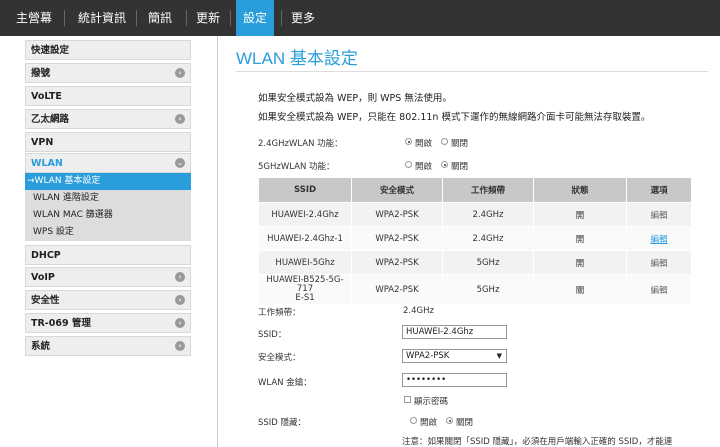 Image resolution: width=720 pixels, height=447 pixels. I want to click on ssid-hide-on-radio, so click(413, 420).